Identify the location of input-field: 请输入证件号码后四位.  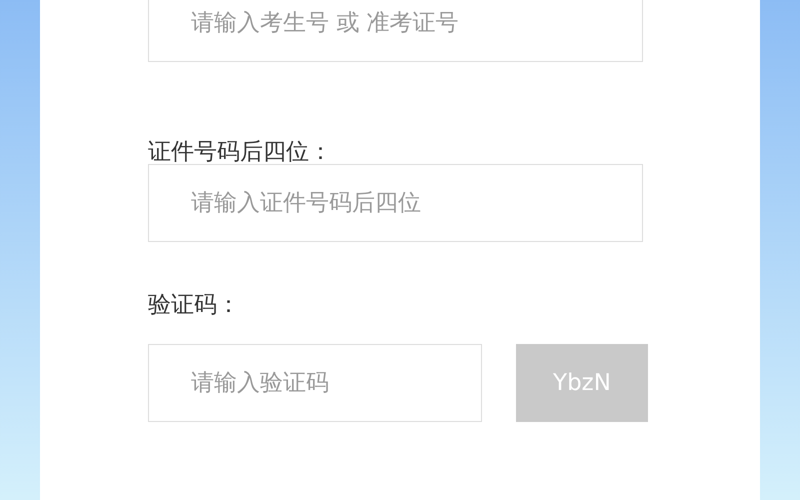
(395, 203).